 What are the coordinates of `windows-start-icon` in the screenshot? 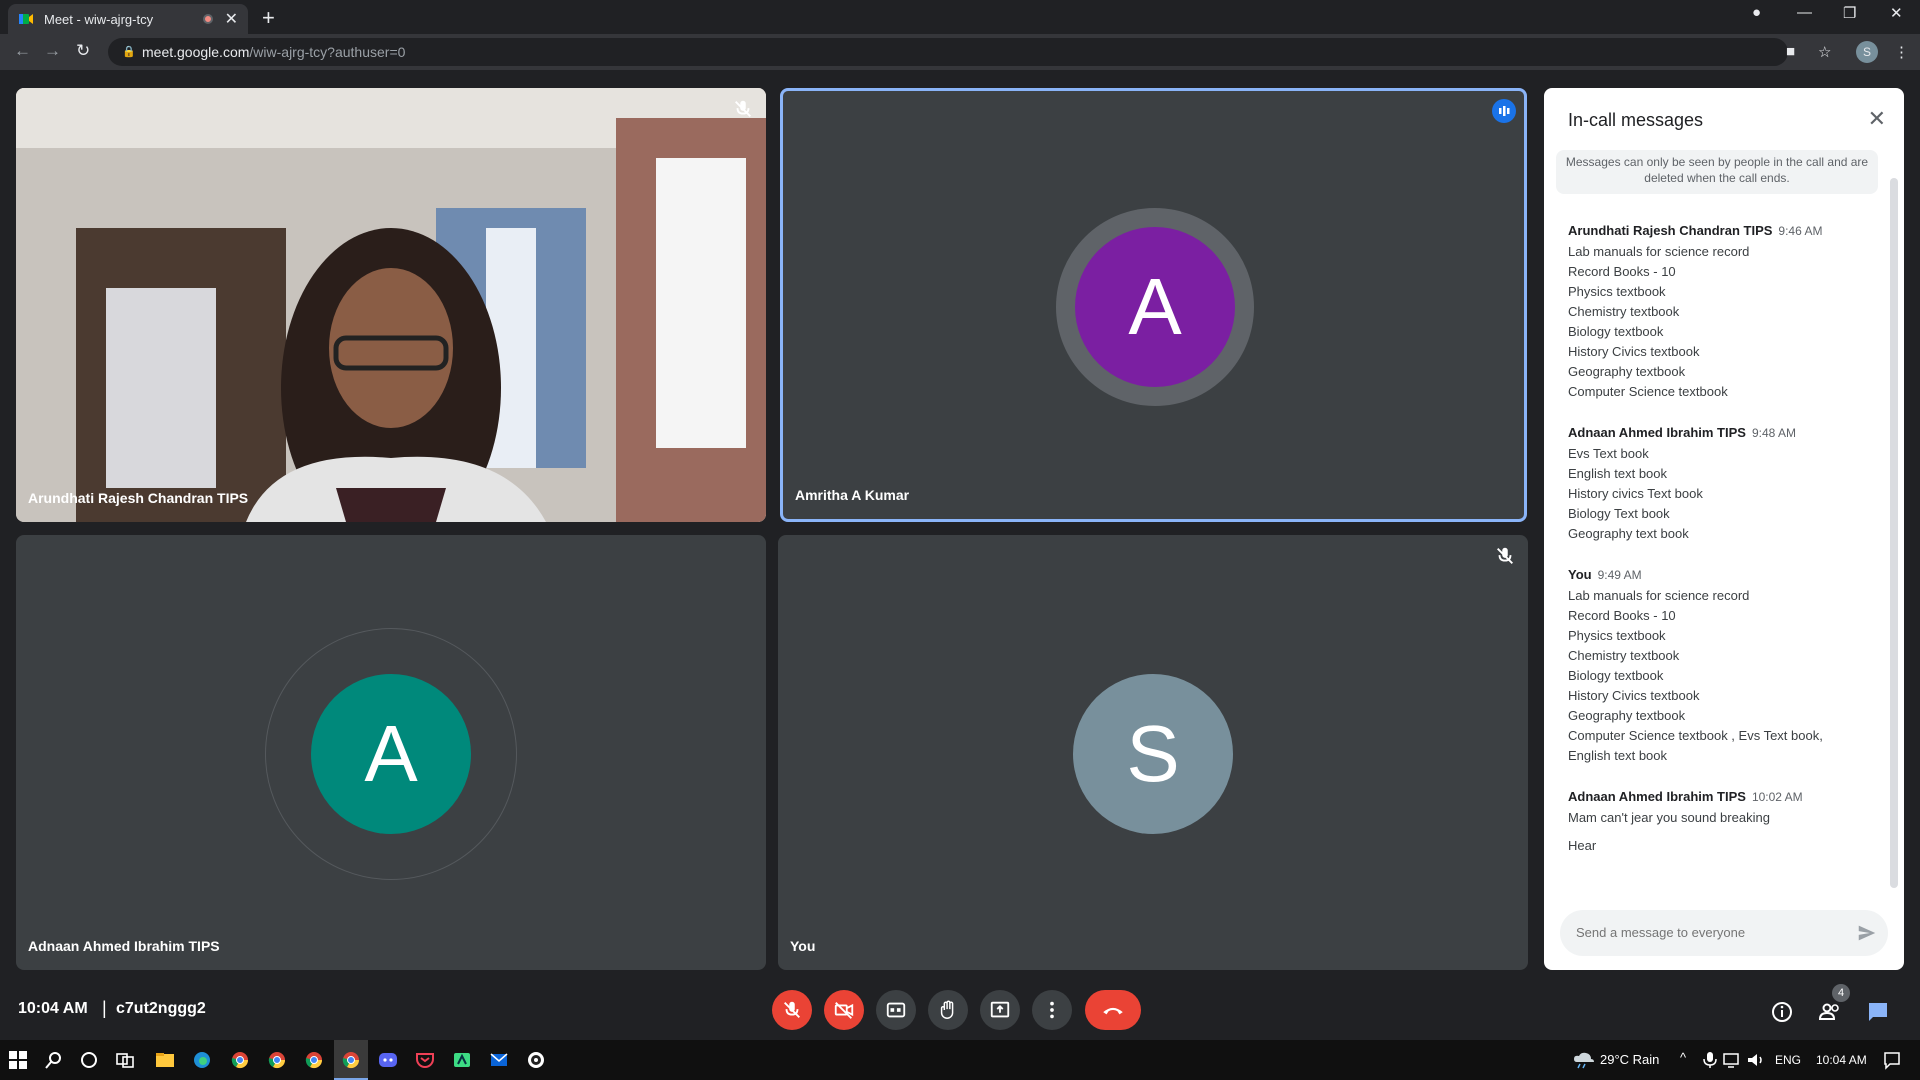 It's located at (18, 1060).